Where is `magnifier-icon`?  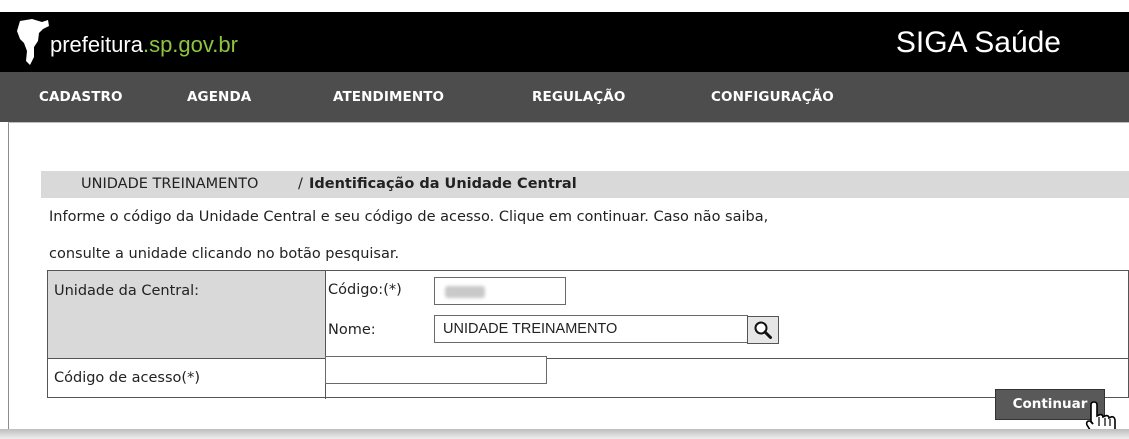 magnifier-icon is located at coordinates (763, 330).